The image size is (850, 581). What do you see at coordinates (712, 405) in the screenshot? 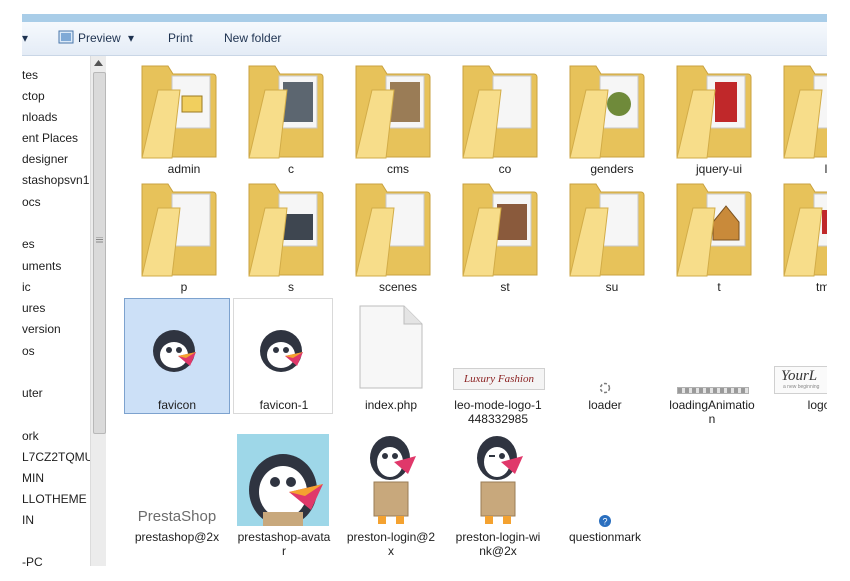
I see `item-label: loadingAnimatio` at bounding box center [712, 405].